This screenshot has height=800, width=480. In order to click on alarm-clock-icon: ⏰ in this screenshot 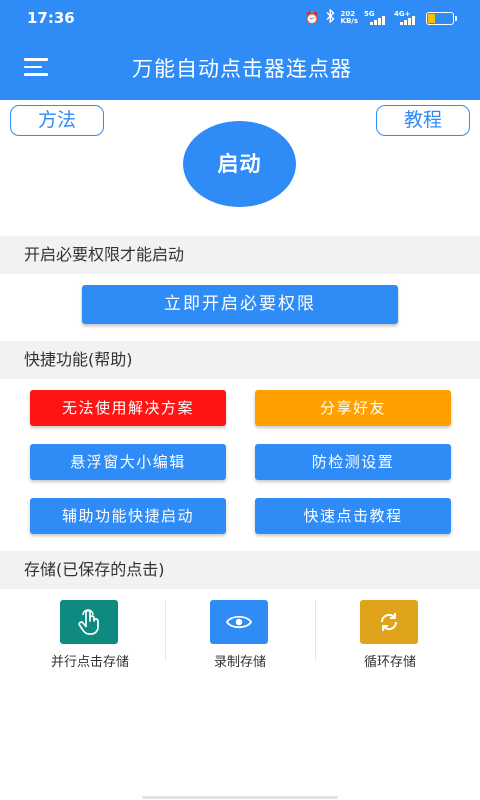, I will do `click(312, 18)`.